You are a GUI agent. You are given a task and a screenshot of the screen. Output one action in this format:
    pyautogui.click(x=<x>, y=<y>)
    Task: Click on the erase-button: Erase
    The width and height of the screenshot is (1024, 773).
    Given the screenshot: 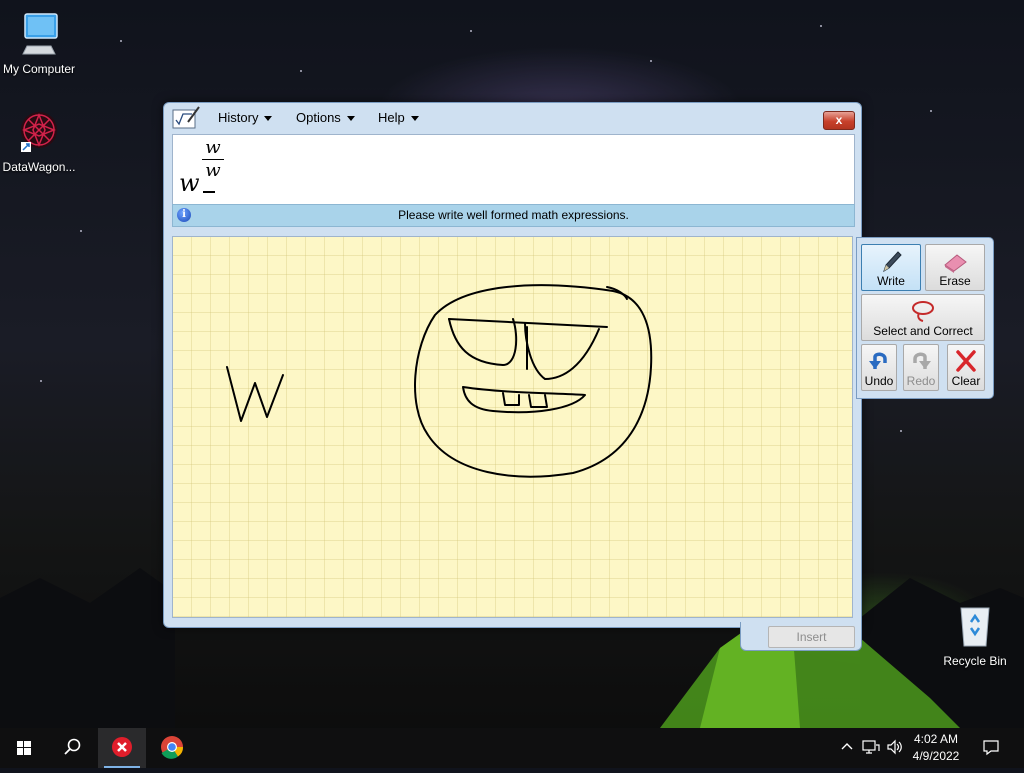 What is the action you would take?
    pyautogui.click(x=955, y=267)
    